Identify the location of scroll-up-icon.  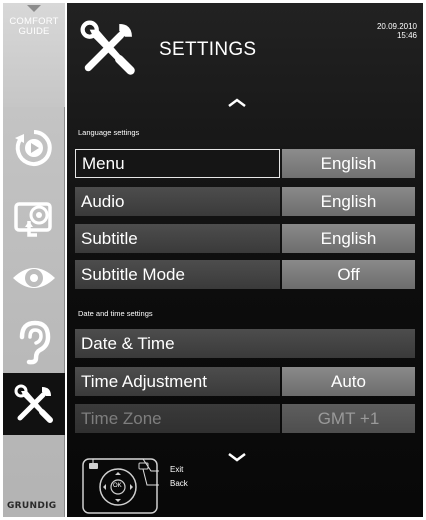
(237, 103).